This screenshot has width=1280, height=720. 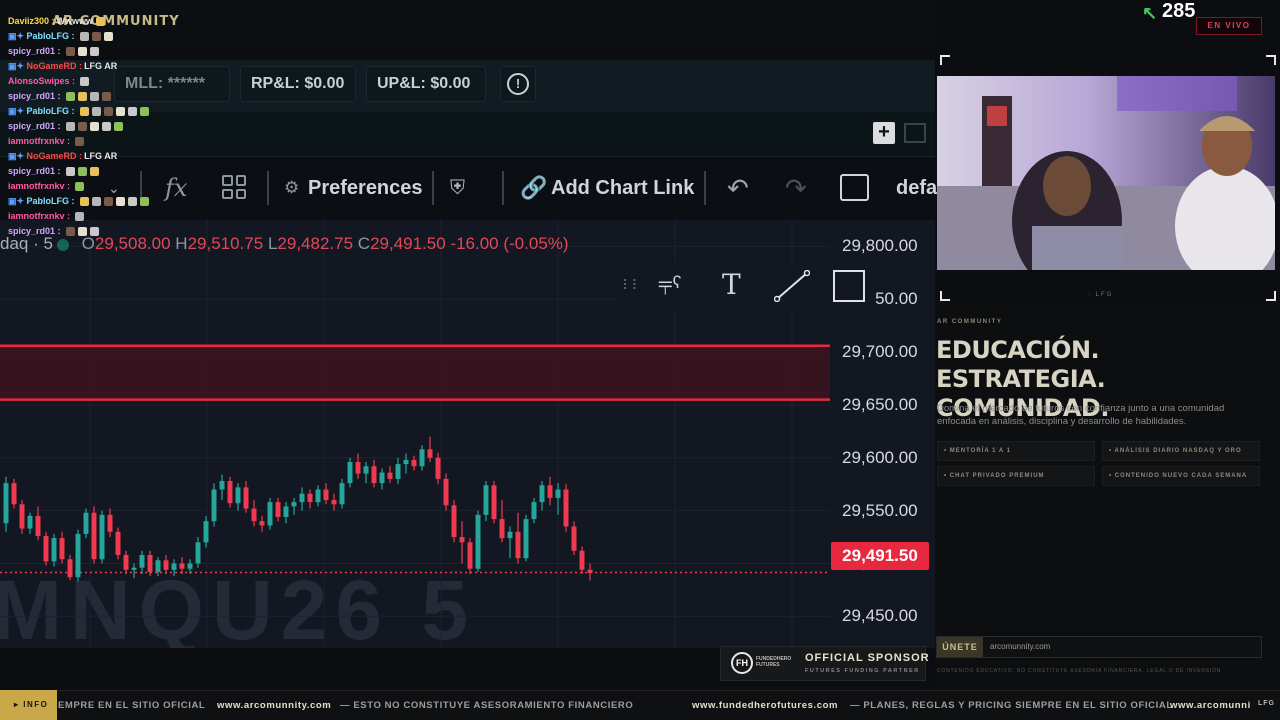 What do you see at coordinates (518, 84) in the screenshot?
I see `account-info-button: !` at bounding box center [518, 84].